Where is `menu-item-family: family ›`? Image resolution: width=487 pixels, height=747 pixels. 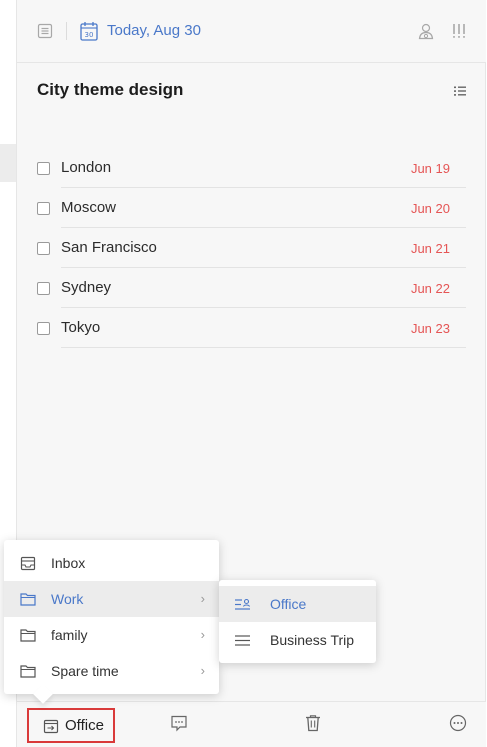
menu-item-family: family › is located at coordinates (111, 635).